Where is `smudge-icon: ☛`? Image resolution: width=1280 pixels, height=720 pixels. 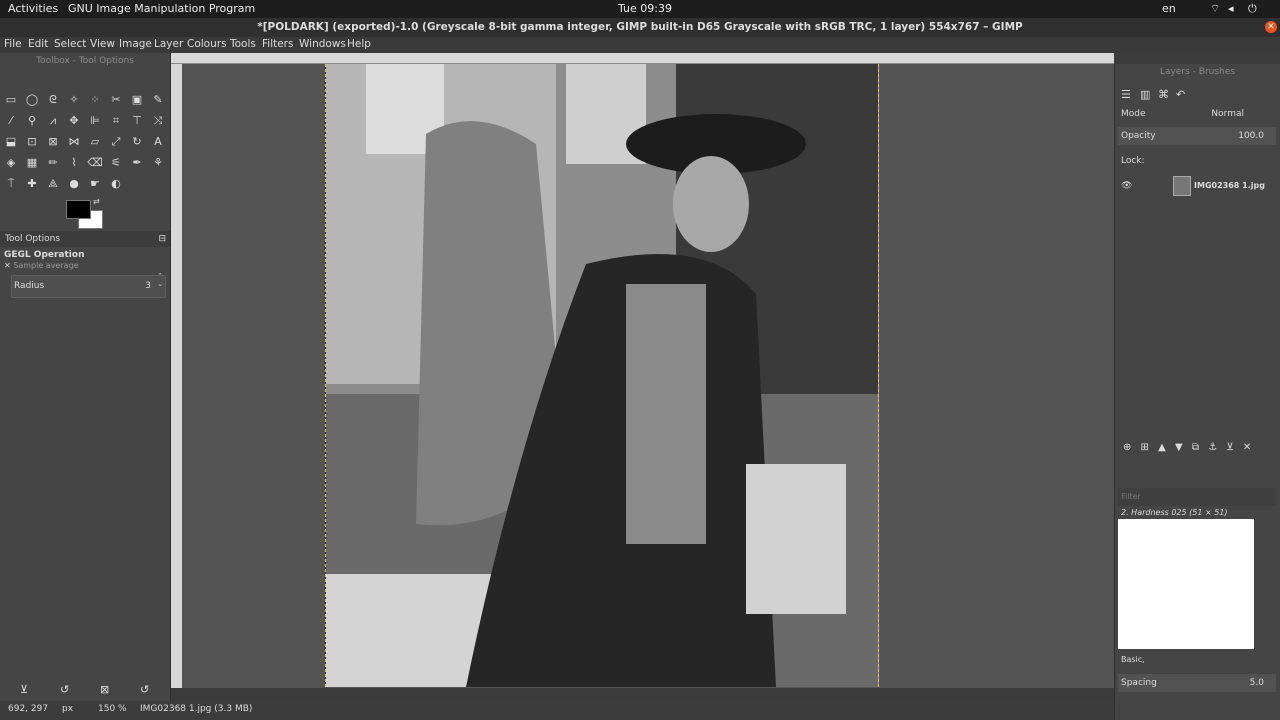 smudge-icon: ☛ is located at coordinates (95, 184).